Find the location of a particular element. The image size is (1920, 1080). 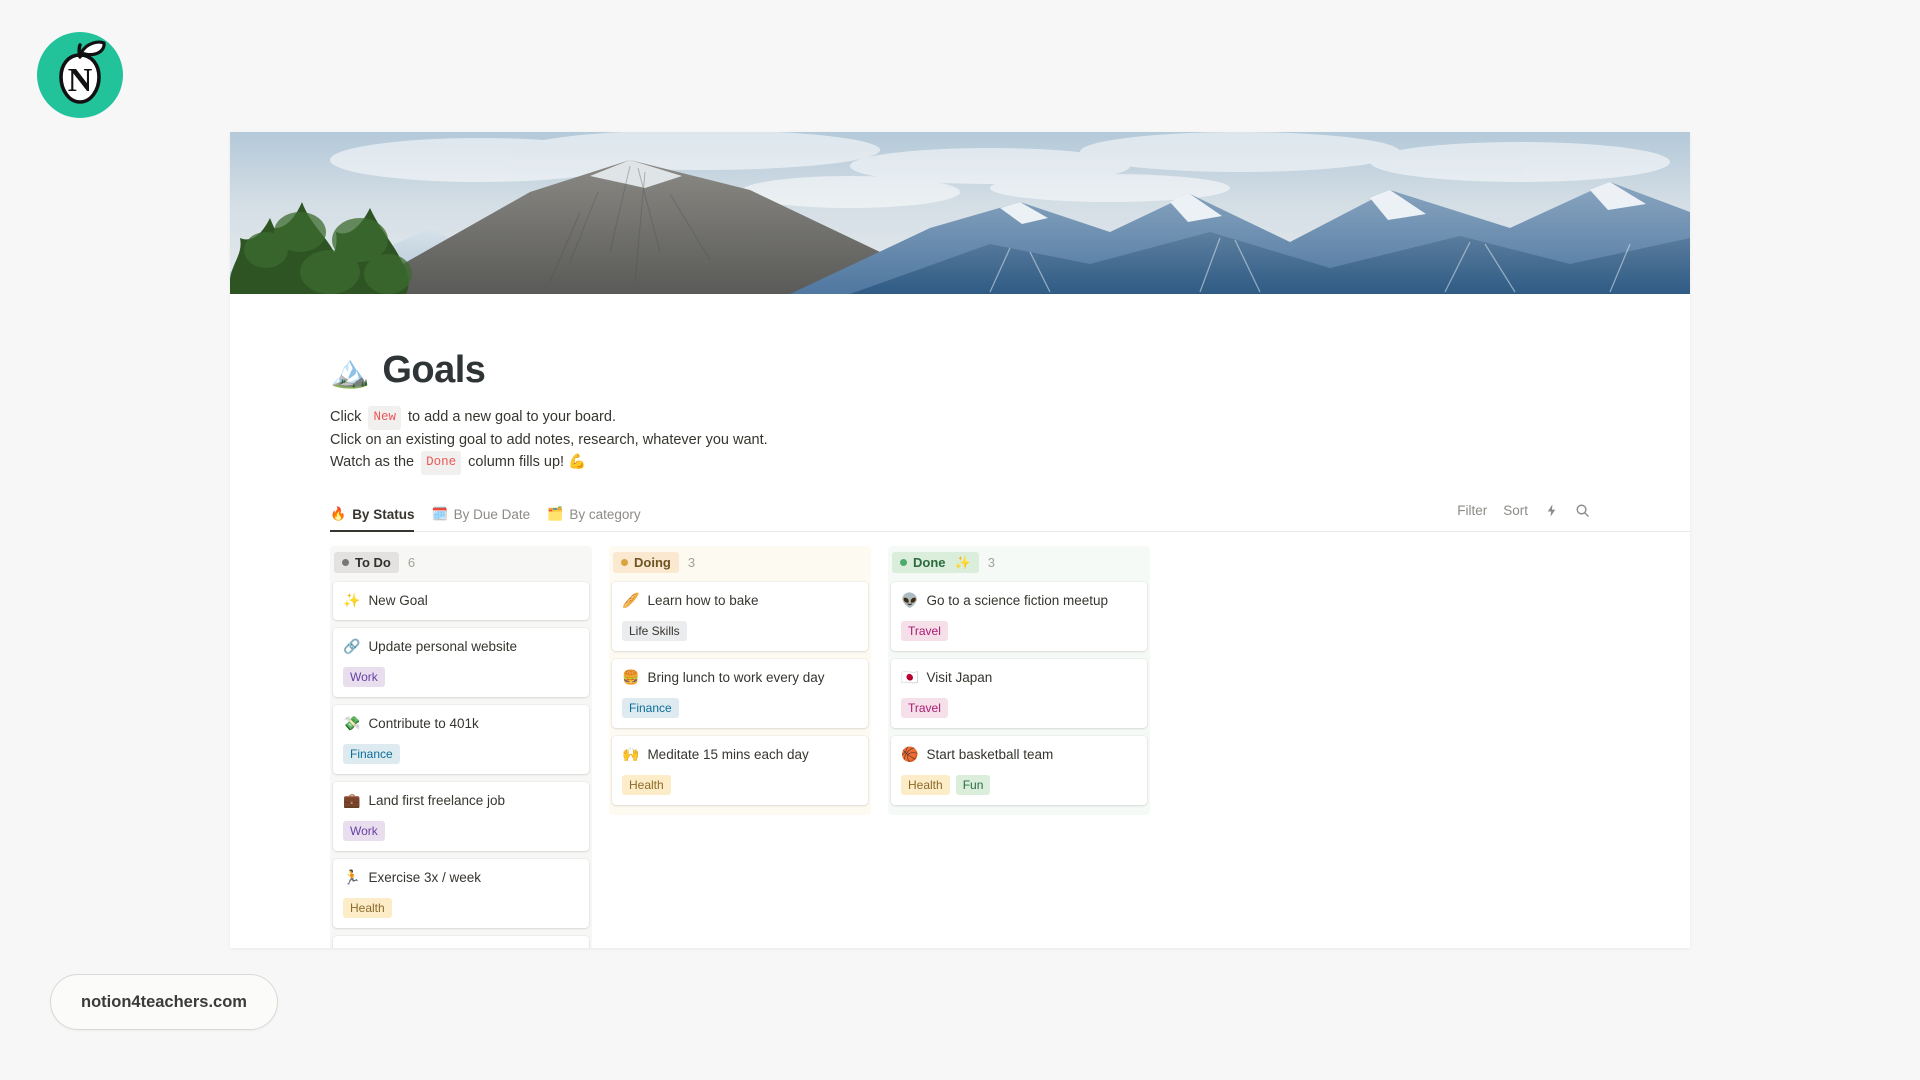

column-header: To Do 6 is located at coordinates (461, 564).